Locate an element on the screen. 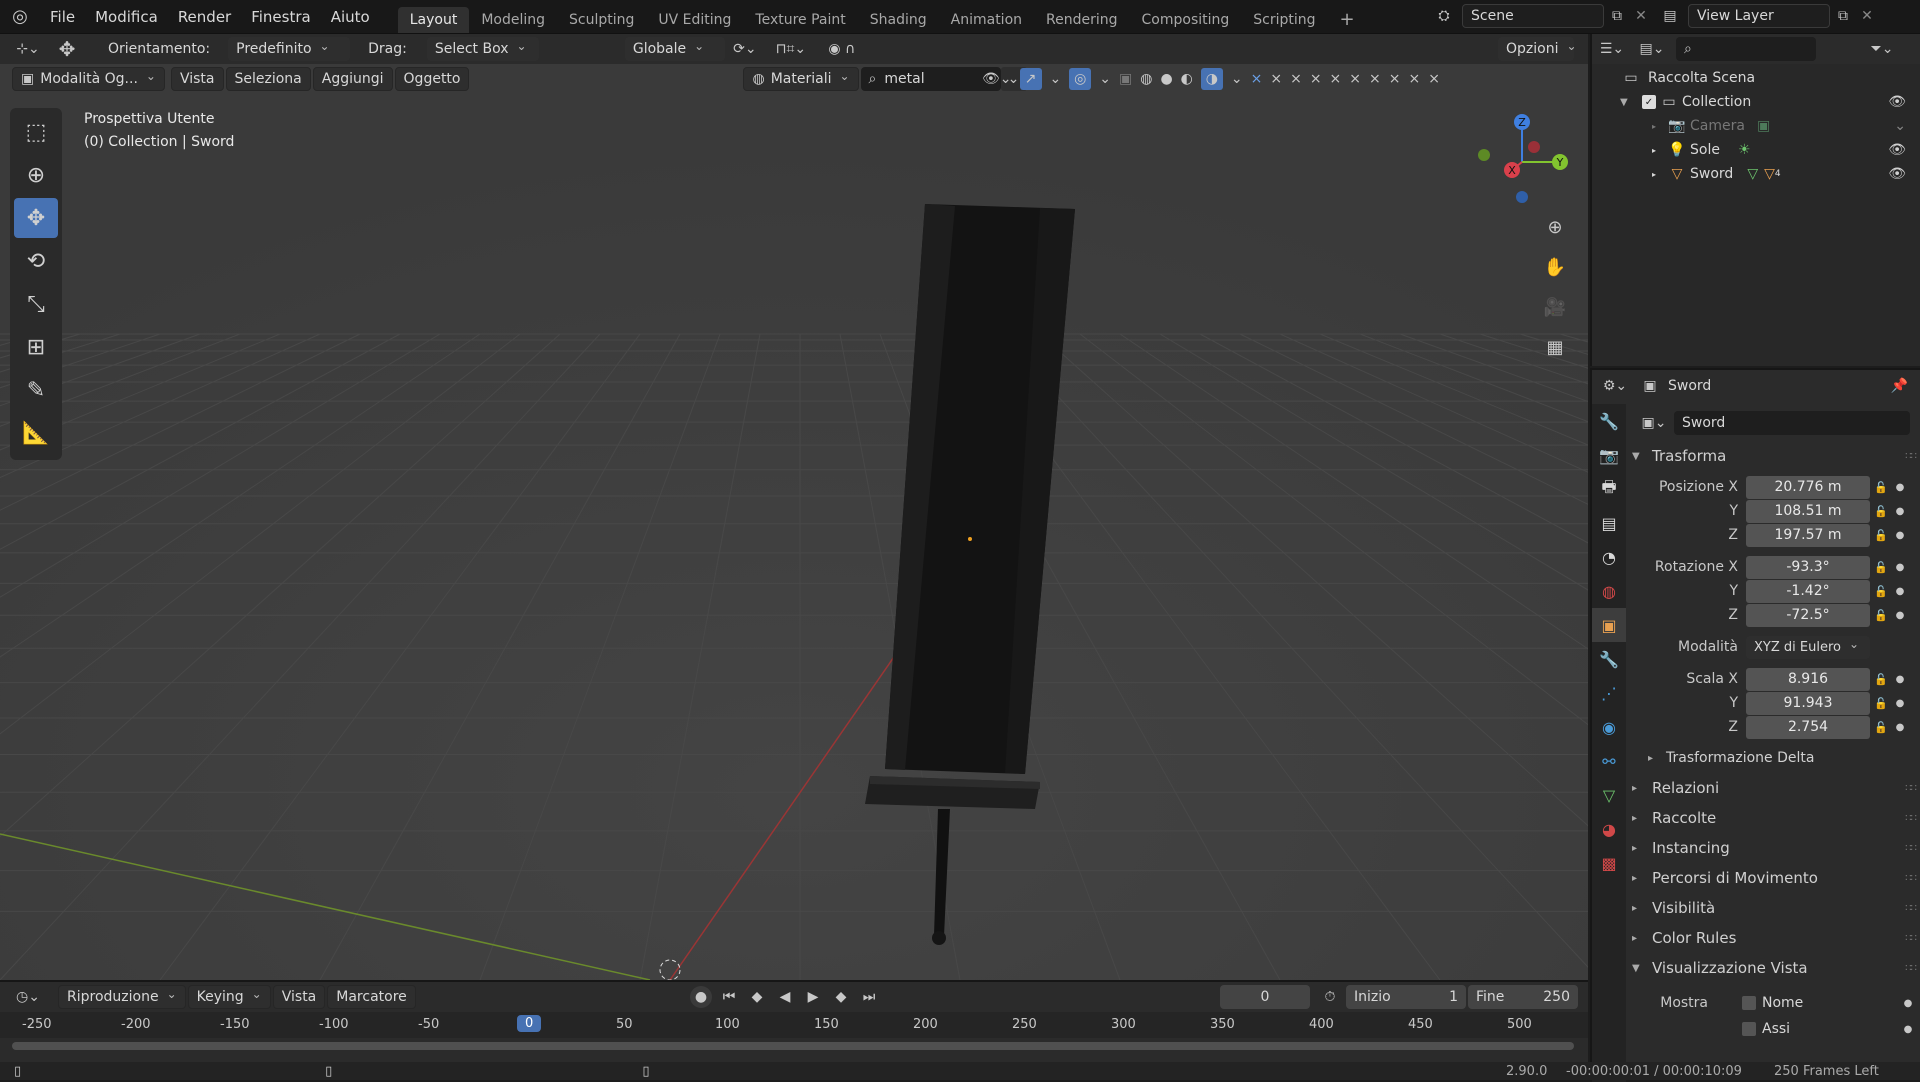 The height and width of the screenshot is (1082, 1920). relations-section: ▸ Relazioni ∷∷ is located at coordinates (1776, 788).